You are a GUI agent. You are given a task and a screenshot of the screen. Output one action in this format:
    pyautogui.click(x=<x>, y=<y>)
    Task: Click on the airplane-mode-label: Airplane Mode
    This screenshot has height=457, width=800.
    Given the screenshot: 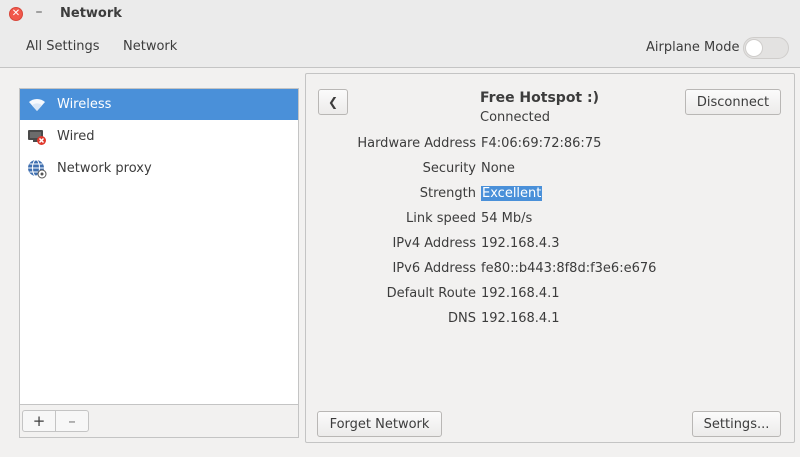 What is the action you would take?
    pyautogui.click(x=693, y=47)
    